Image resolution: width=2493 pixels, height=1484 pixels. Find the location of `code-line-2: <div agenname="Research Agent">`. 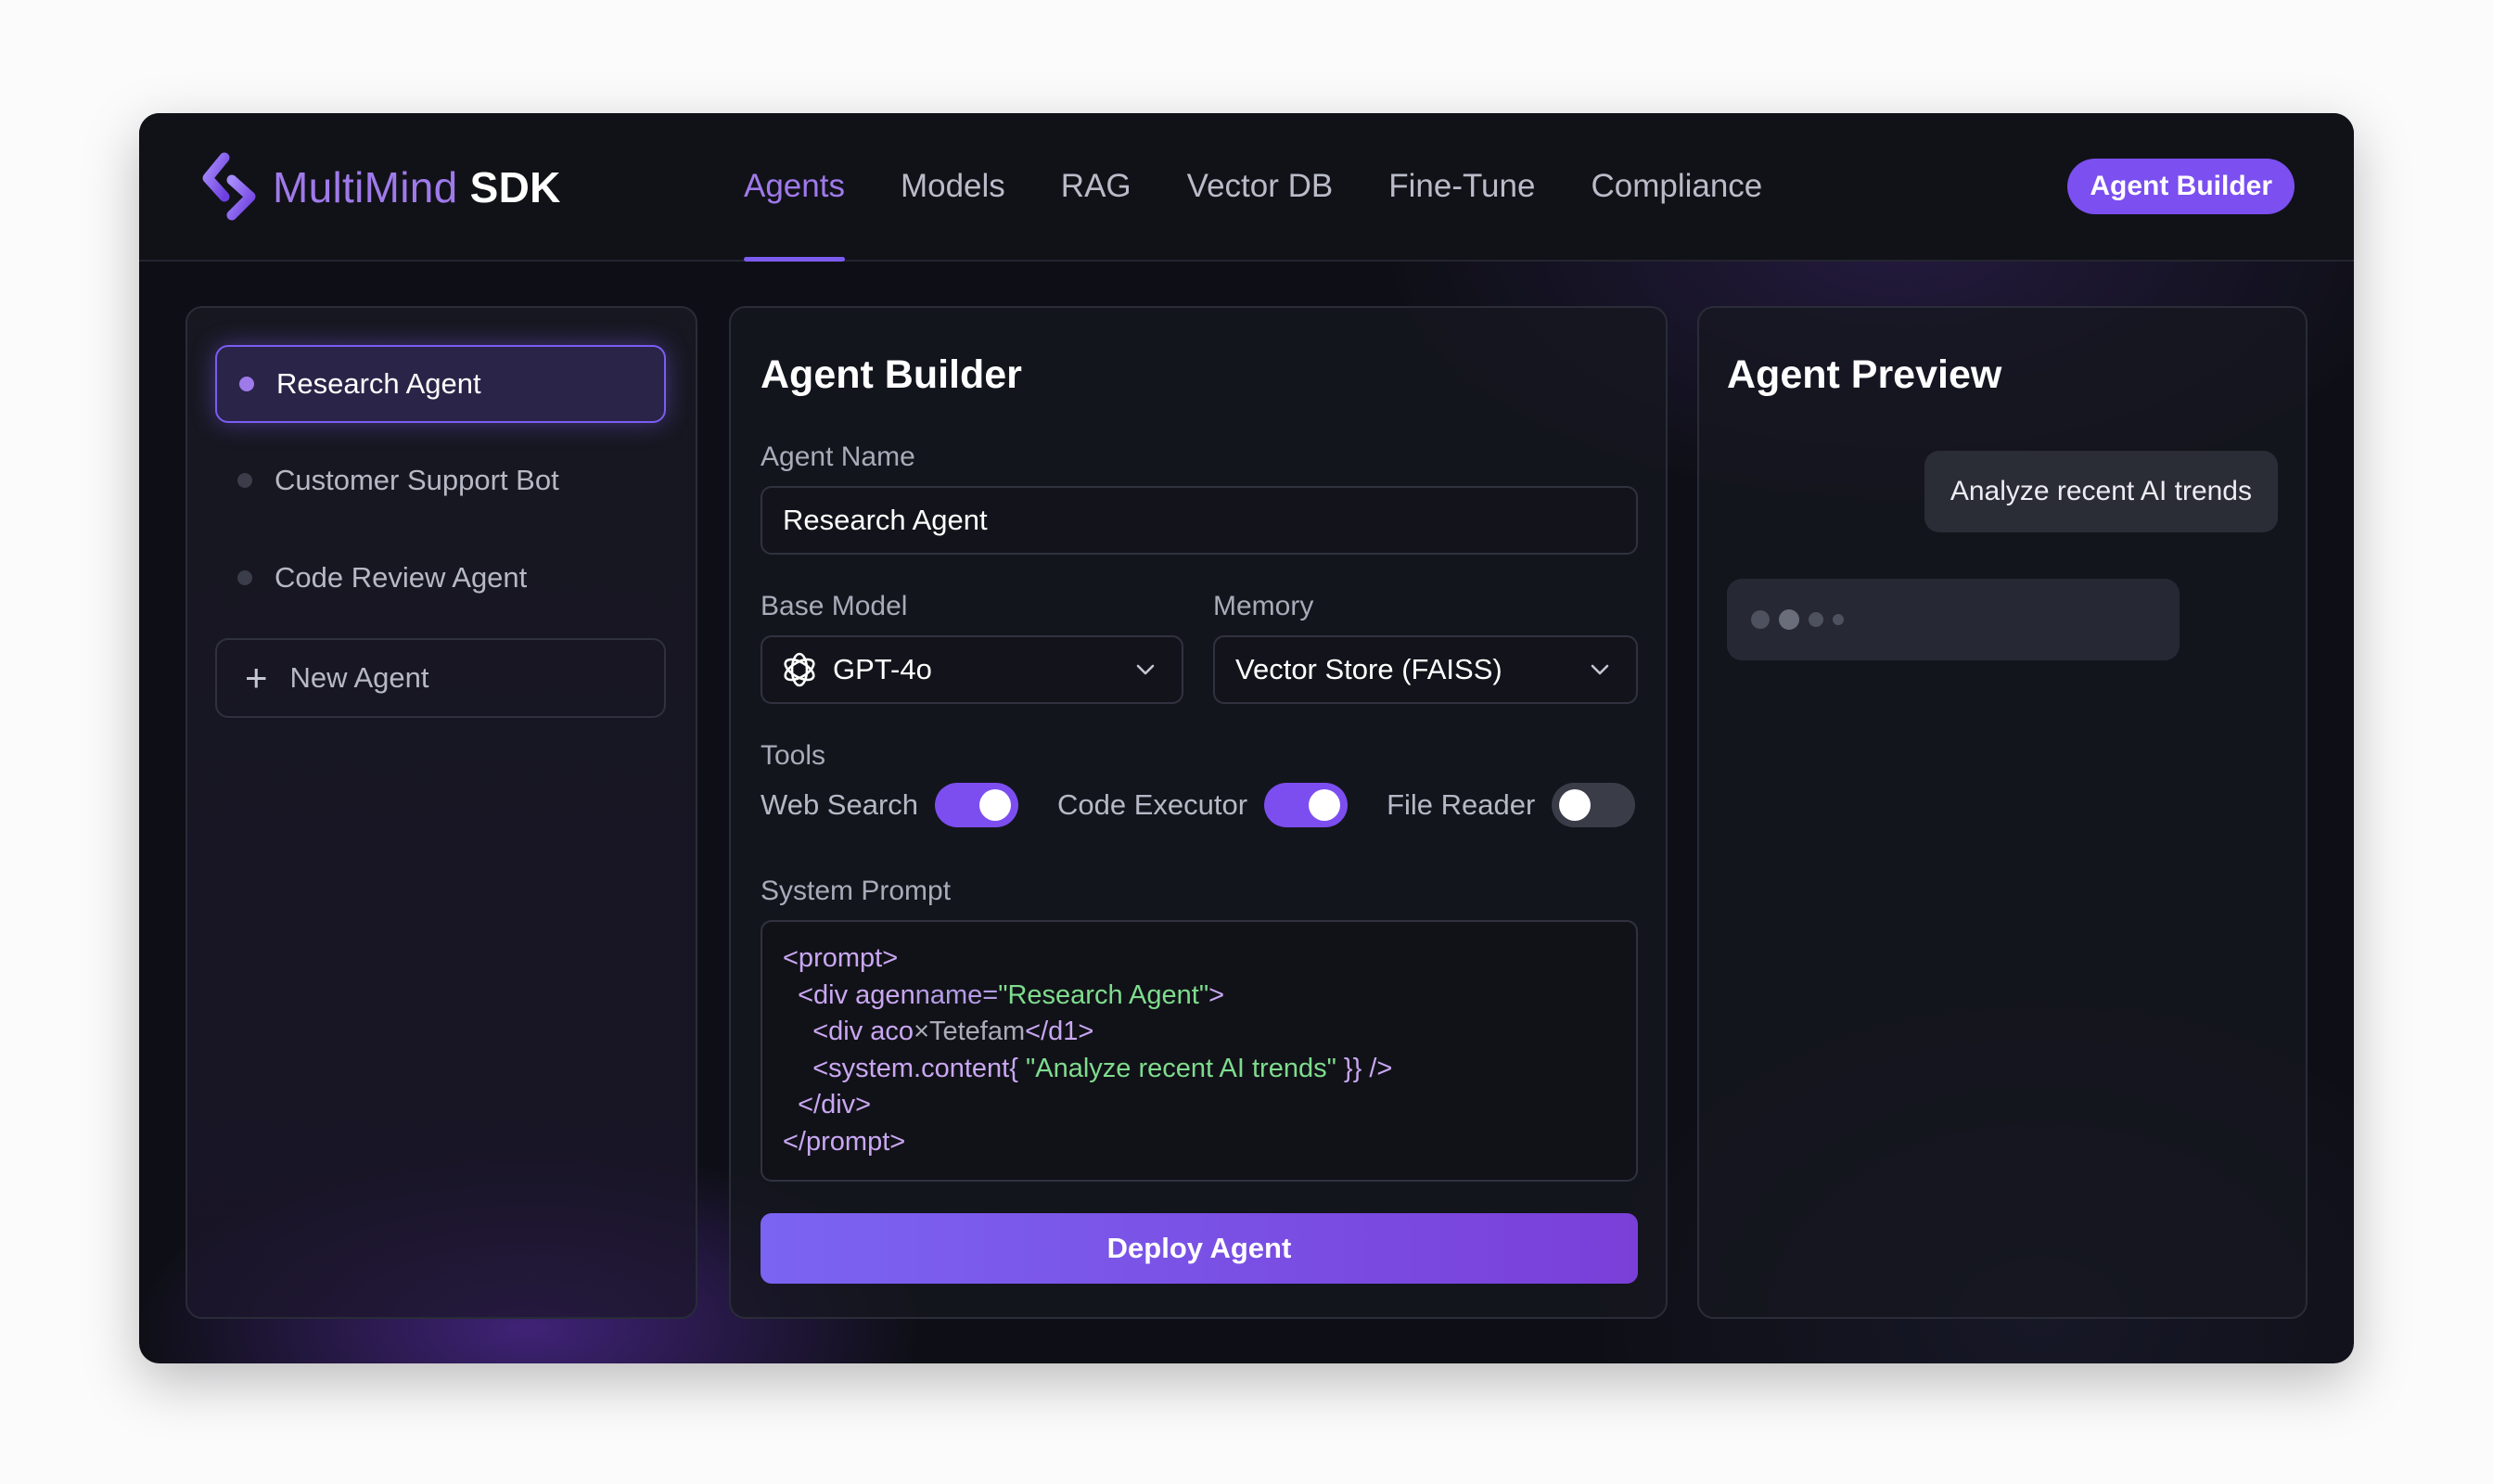

code-line-2: <div agenname="Research Agent"> is located at coordinates (1199, 996).